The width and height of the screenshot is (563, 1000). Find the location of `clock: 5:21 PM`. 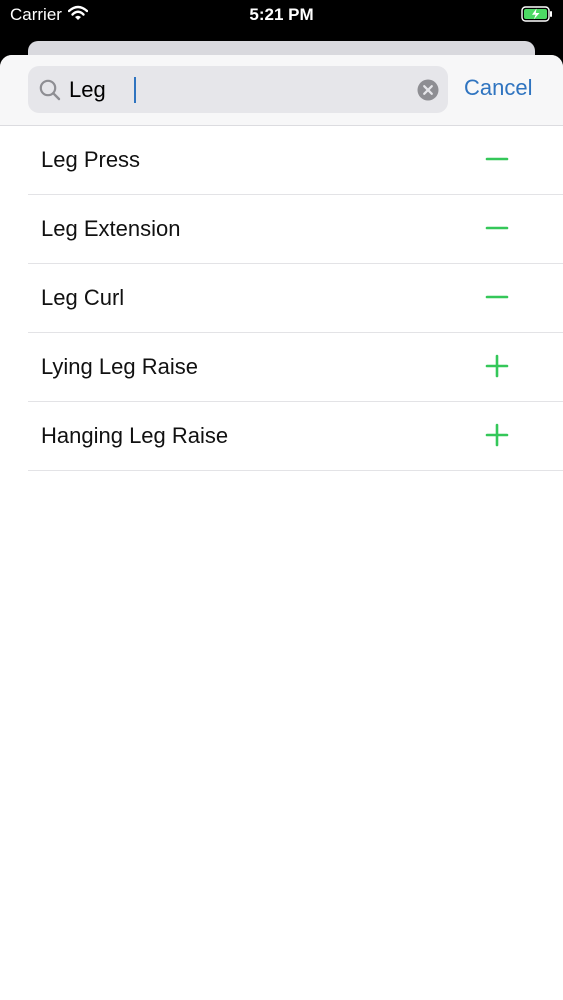

clock: 5:21 PM is located at coordinates (281, 14).